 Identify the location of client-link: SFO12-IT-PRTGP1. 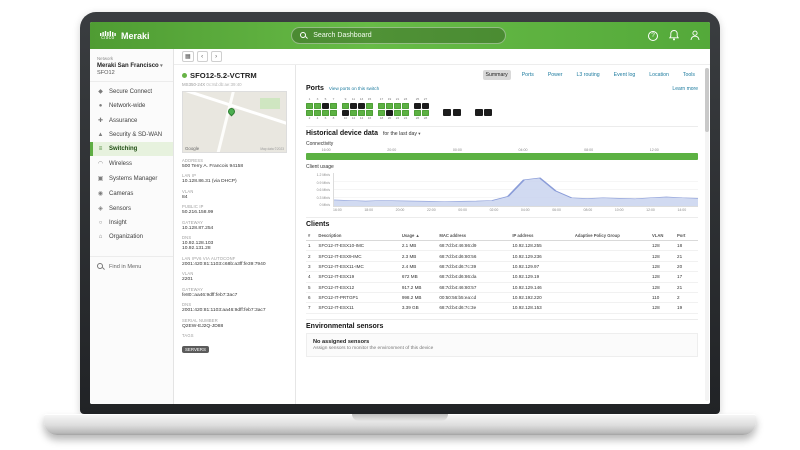
(358, 298).